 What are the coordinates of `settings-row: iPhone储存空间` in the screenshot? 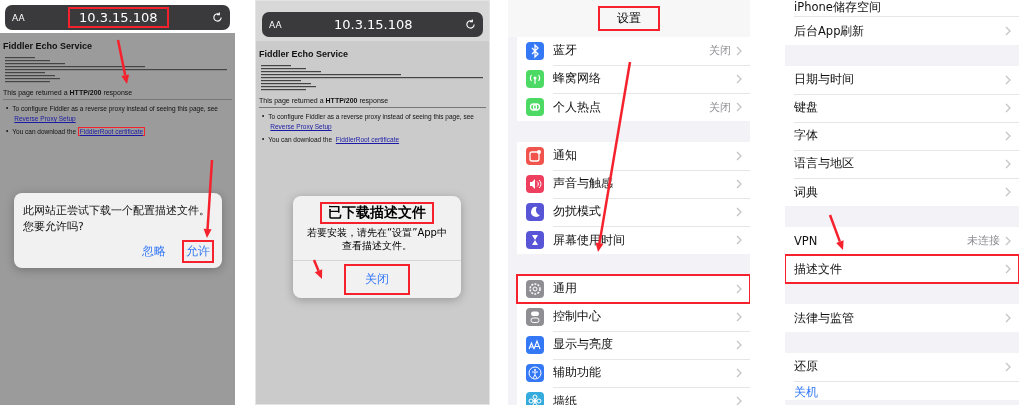 It's located at (902, 8).